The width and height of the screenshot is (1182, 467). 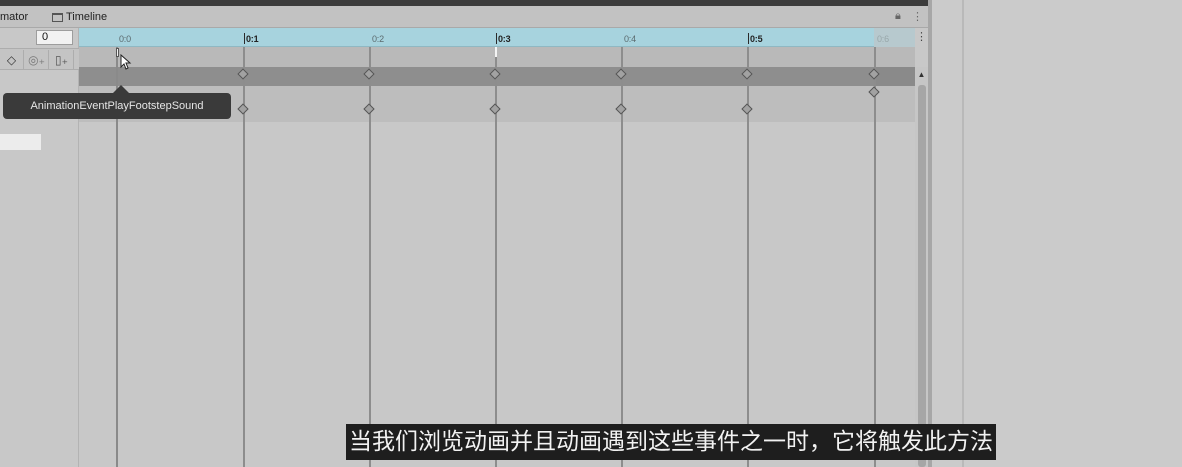 I want to click on scrollbar-thumb, so click(x=922, y=276).